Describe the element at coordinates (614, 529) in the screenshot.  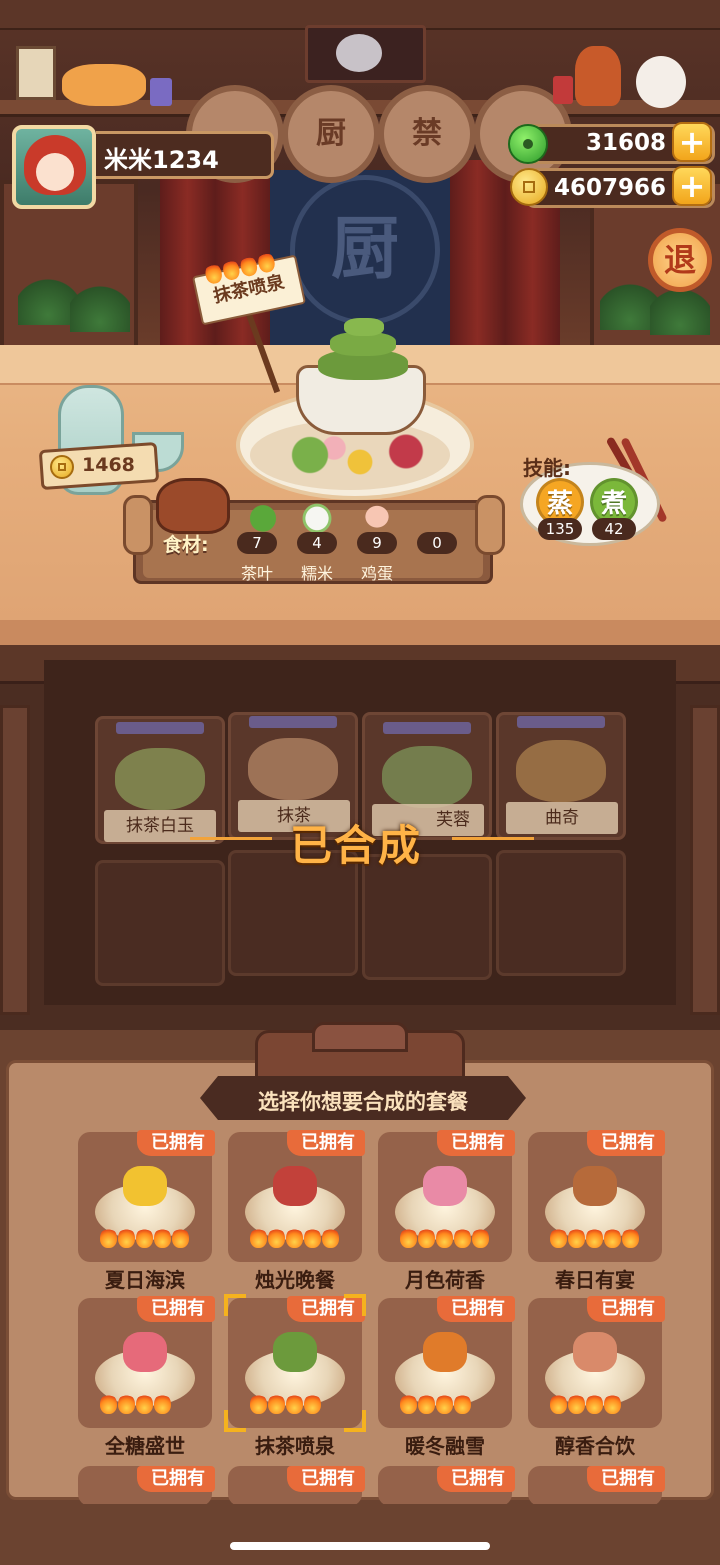
I see `skill-count: 42` at that location.